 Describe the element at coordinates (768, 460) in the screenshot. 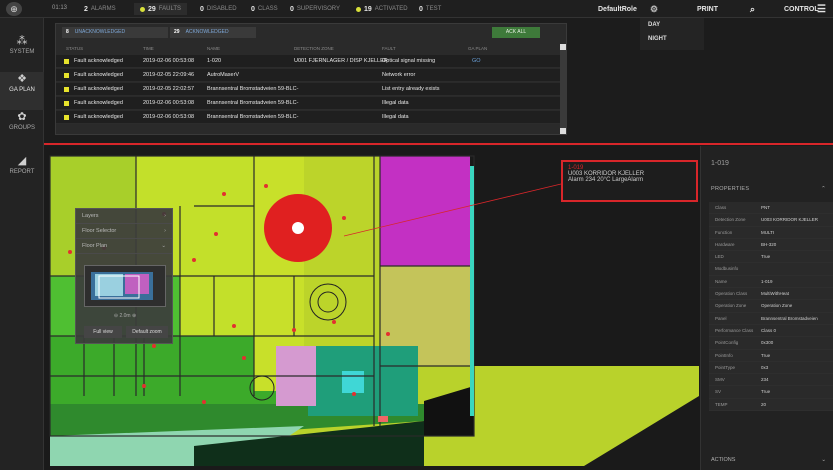

I see `actions-header: ACTIONS ⌄` at that location.